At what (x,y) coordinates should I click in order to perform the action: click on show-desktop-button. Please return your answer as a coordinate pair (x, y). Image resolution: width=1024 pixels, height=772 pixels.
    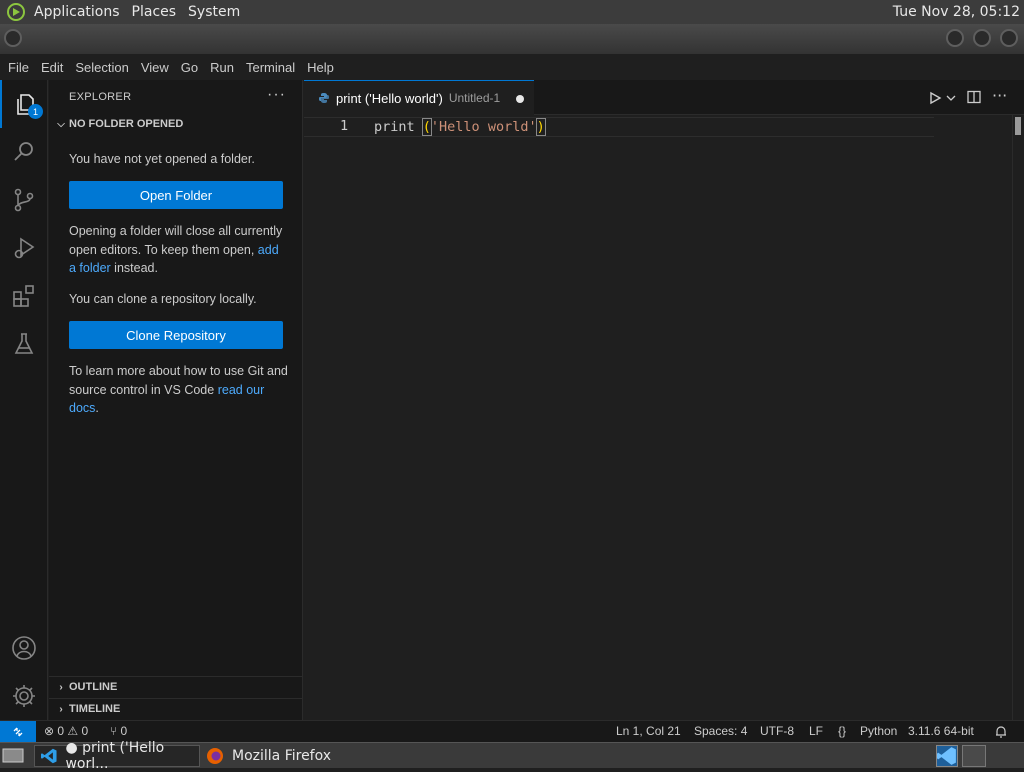
    Looking at the image, I should click on (15, 756).